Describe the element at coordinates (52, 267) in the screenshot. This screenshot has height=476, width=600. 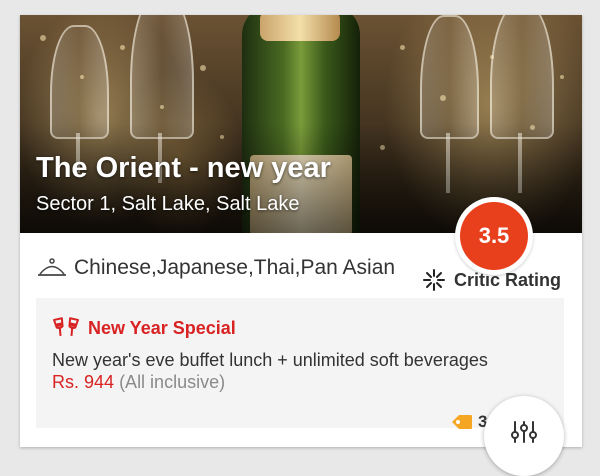
I see `cloche-icon` at that location.